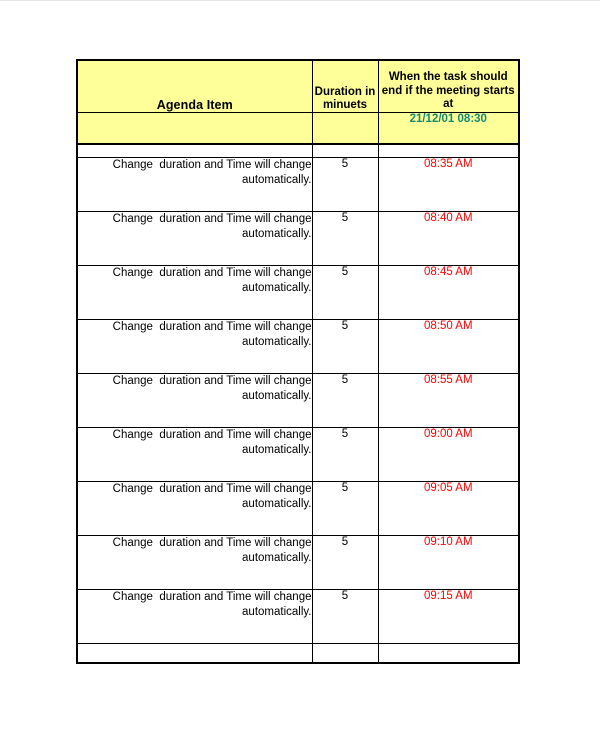 This screenshot has height=730, width=600. What do you see at coordinates (345, 86) in the screenshot?
I see `column-header-duration: Duration in minuets` at bounding box center [345, 86].